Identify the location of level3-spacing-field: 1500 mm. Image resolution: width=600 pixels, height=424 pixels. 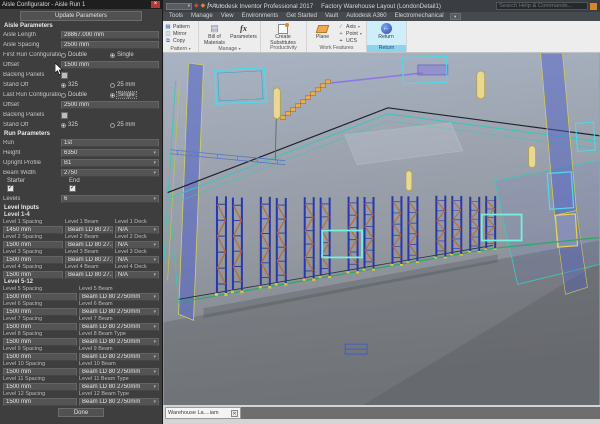
(33, 260).